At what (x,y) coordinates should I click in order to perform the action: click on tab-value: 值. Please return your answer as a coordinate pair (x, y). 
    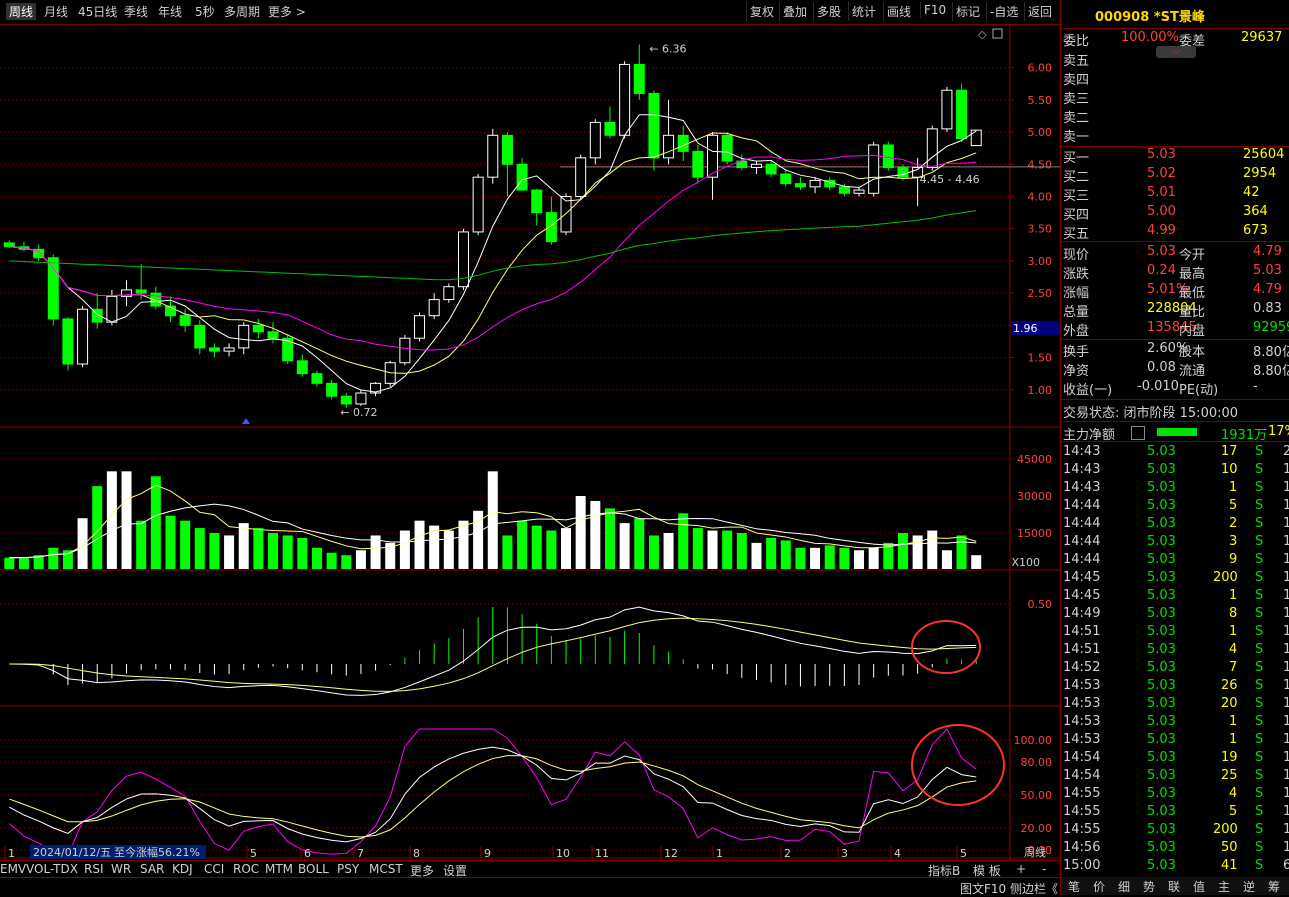
    Looking at the image, I should click on (1199, 886).